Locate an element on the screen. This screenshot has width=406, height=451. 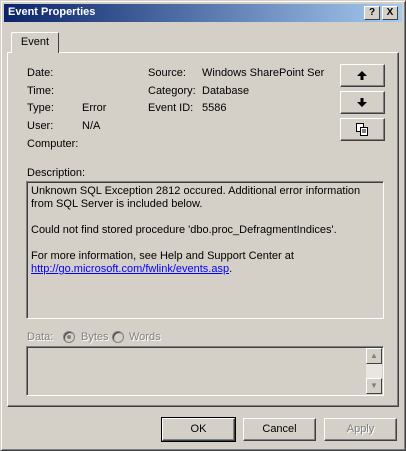
link-suffix: . is located at coordinates (231, 269).